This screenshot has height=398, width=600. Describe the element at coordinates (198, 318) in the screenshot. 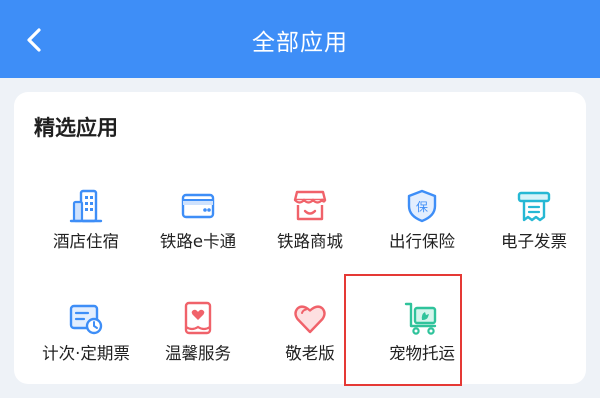

I see `heart-service-icon` at that location.